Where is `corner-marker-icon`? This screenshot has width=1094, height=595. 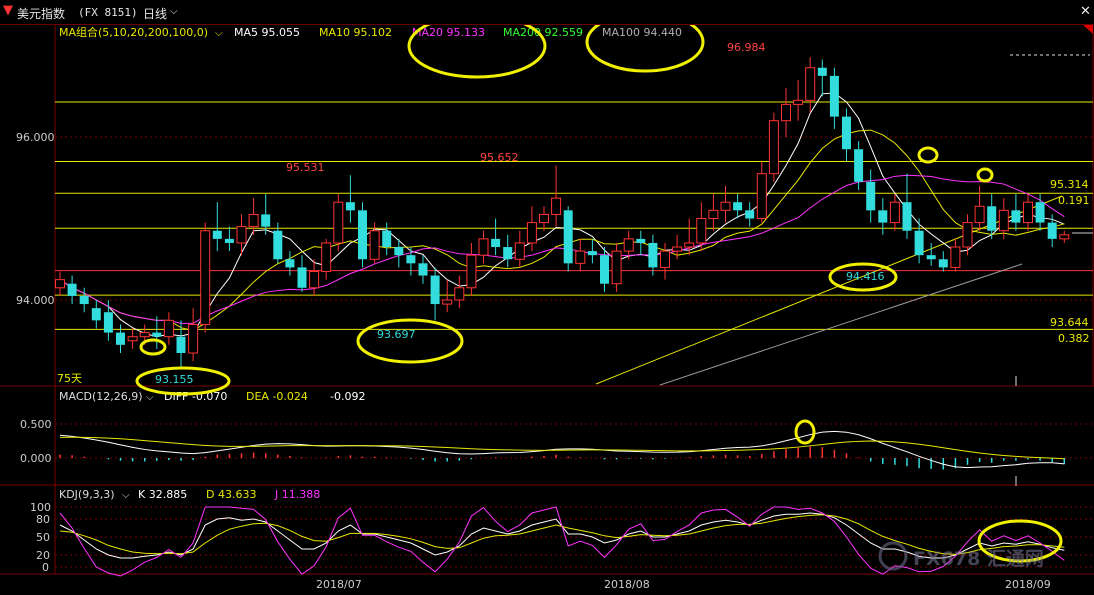
corner-marker-icon is located at coordinates (1087, 29).